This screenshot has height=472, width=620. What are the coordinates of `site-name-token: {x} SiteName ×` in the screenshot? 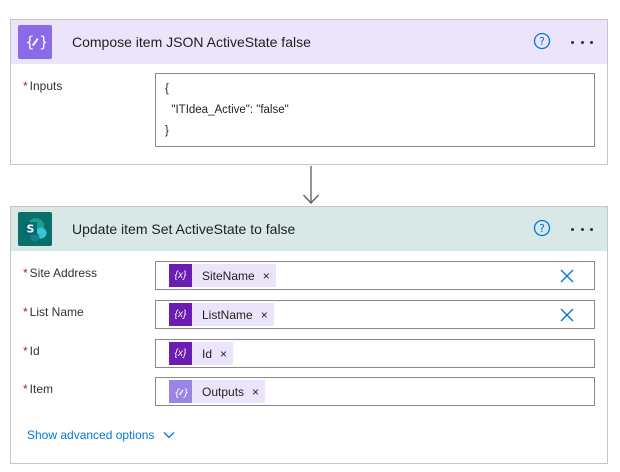 It's located at (222, 275).